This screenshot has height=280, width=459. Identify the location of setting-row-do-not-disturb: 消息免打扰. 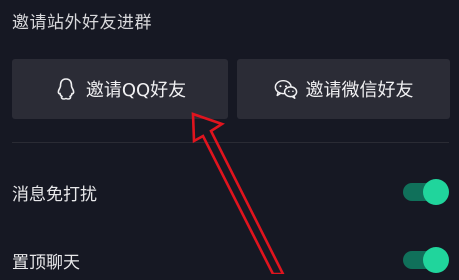
(230, 192).